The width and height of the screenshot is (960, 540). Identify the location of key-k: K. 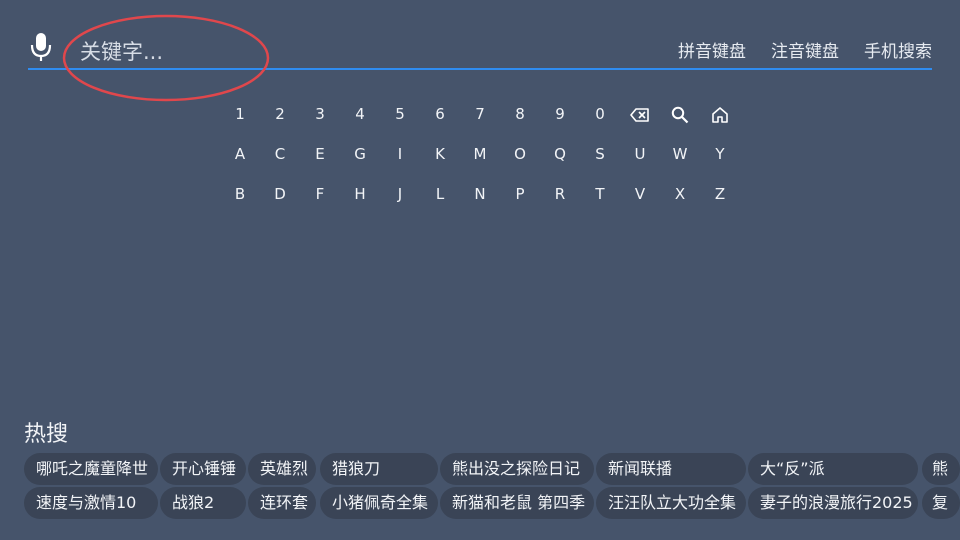
(440, 154).